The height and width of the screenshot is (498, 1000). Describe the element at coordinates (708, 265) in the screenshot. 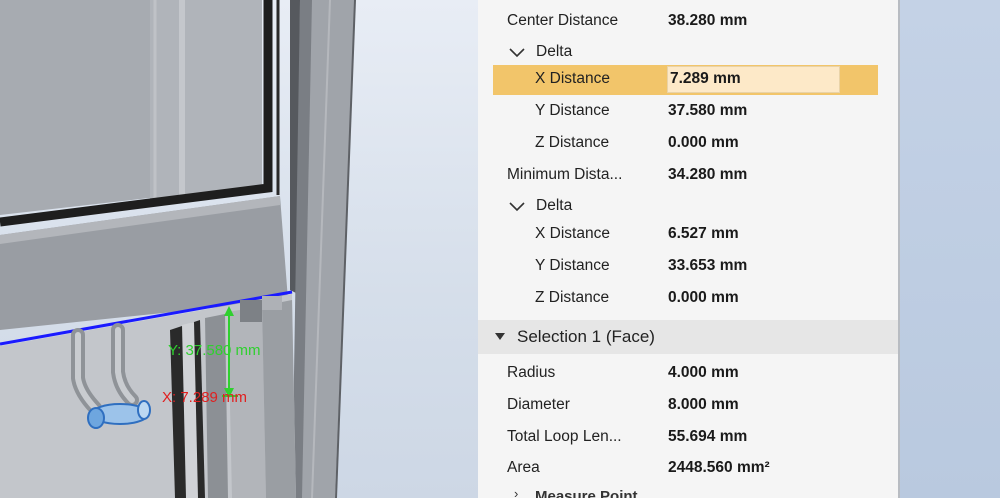

I see `y-distance-value: 33.653 mm` at that location.